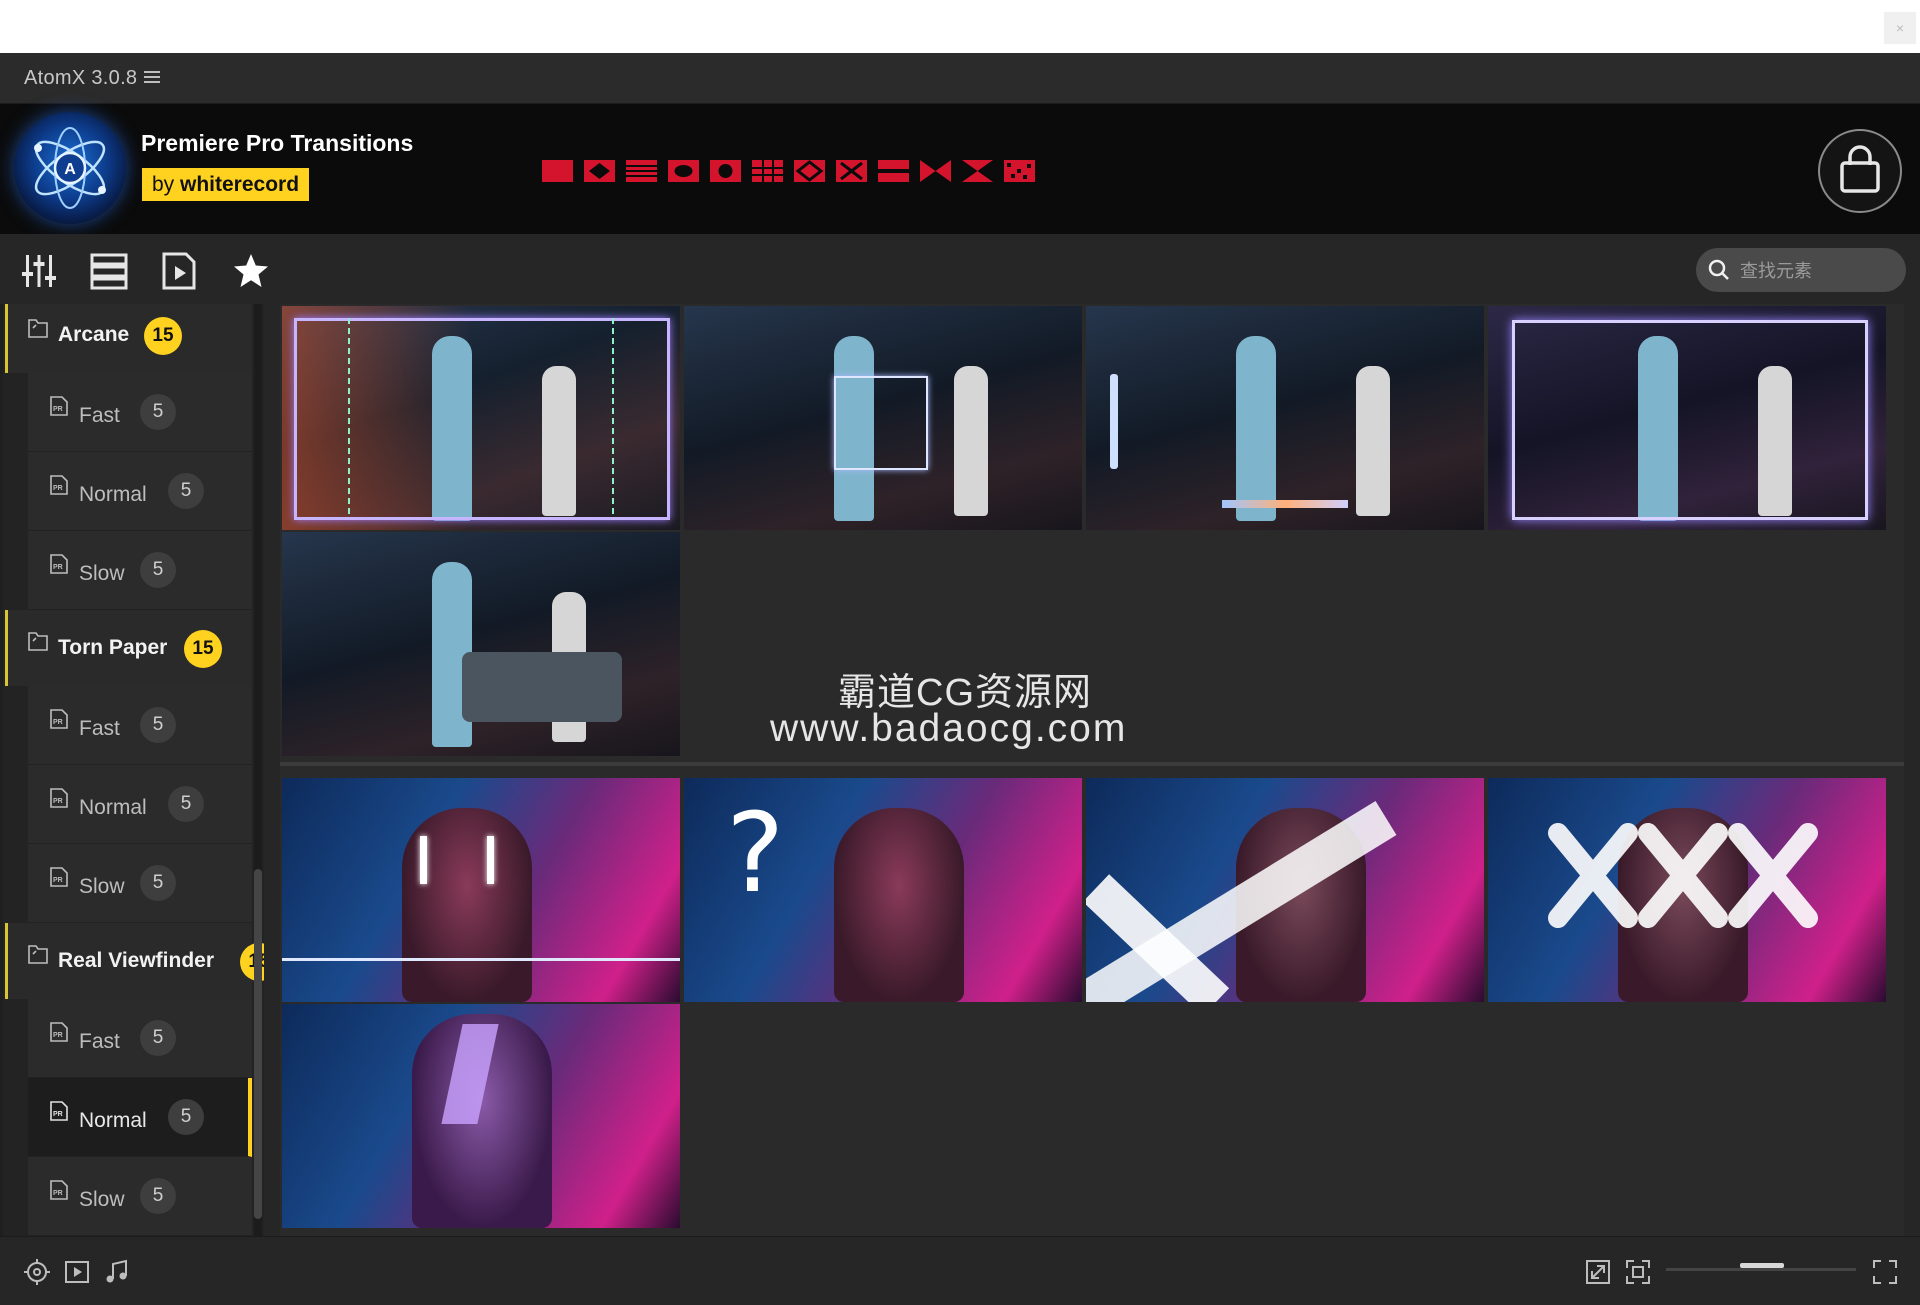 This screenshot has width=1920, height=1305. I want to click on hourglass-icon, so click(935, 171).